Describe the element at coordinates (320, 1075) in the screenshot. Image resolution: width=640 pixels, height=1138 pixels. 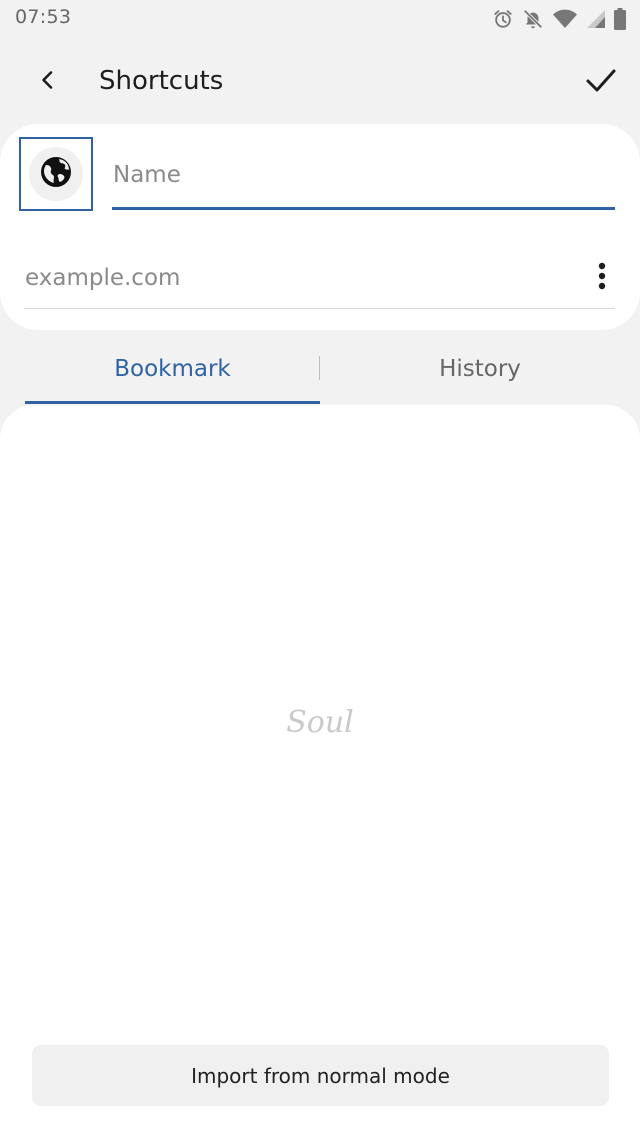
I see `import-from-normal-mode-button: Import from normal mode` at that location.